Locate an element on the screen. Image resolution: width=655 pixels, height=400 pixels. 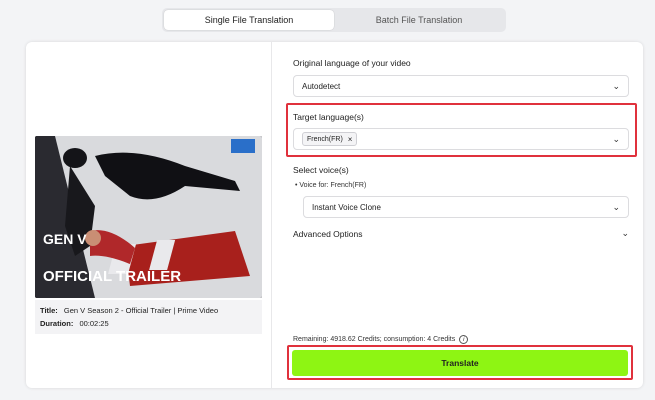
original-language-select: Autodetect ⌄ is located at coordinates (461, 86).